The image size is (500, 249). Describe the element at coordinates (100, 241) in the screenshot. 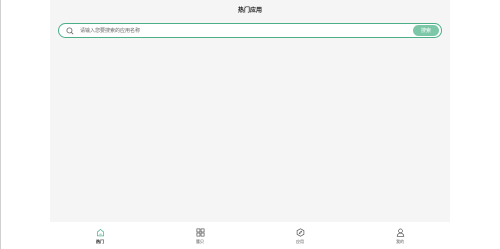

I see `tab-label: 热门` at that location.